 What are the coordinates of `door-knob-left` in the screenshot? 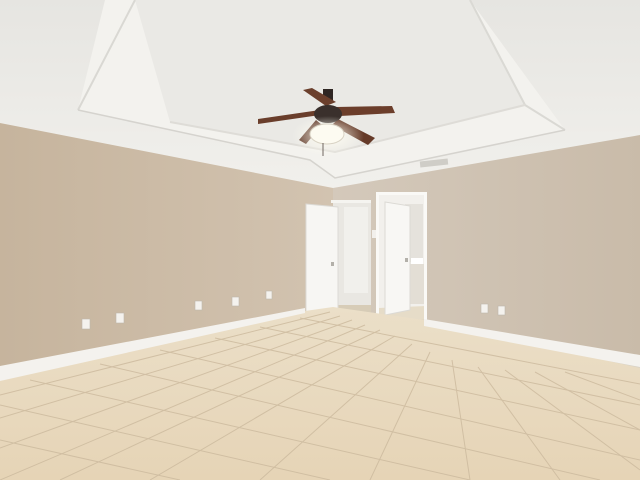 It's located at (332, 264).